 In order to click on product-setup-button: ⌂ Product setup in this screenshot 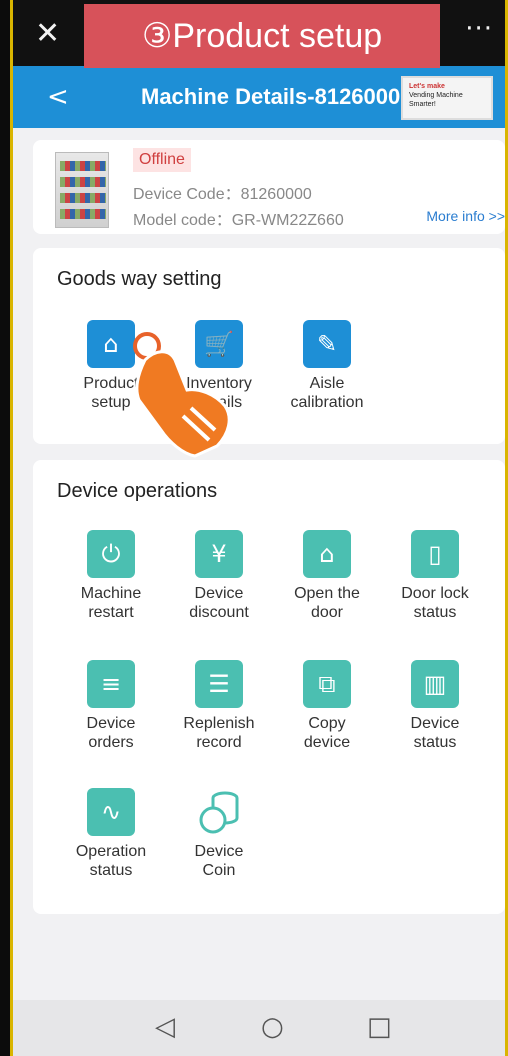, I will do `click(111, 366)`.